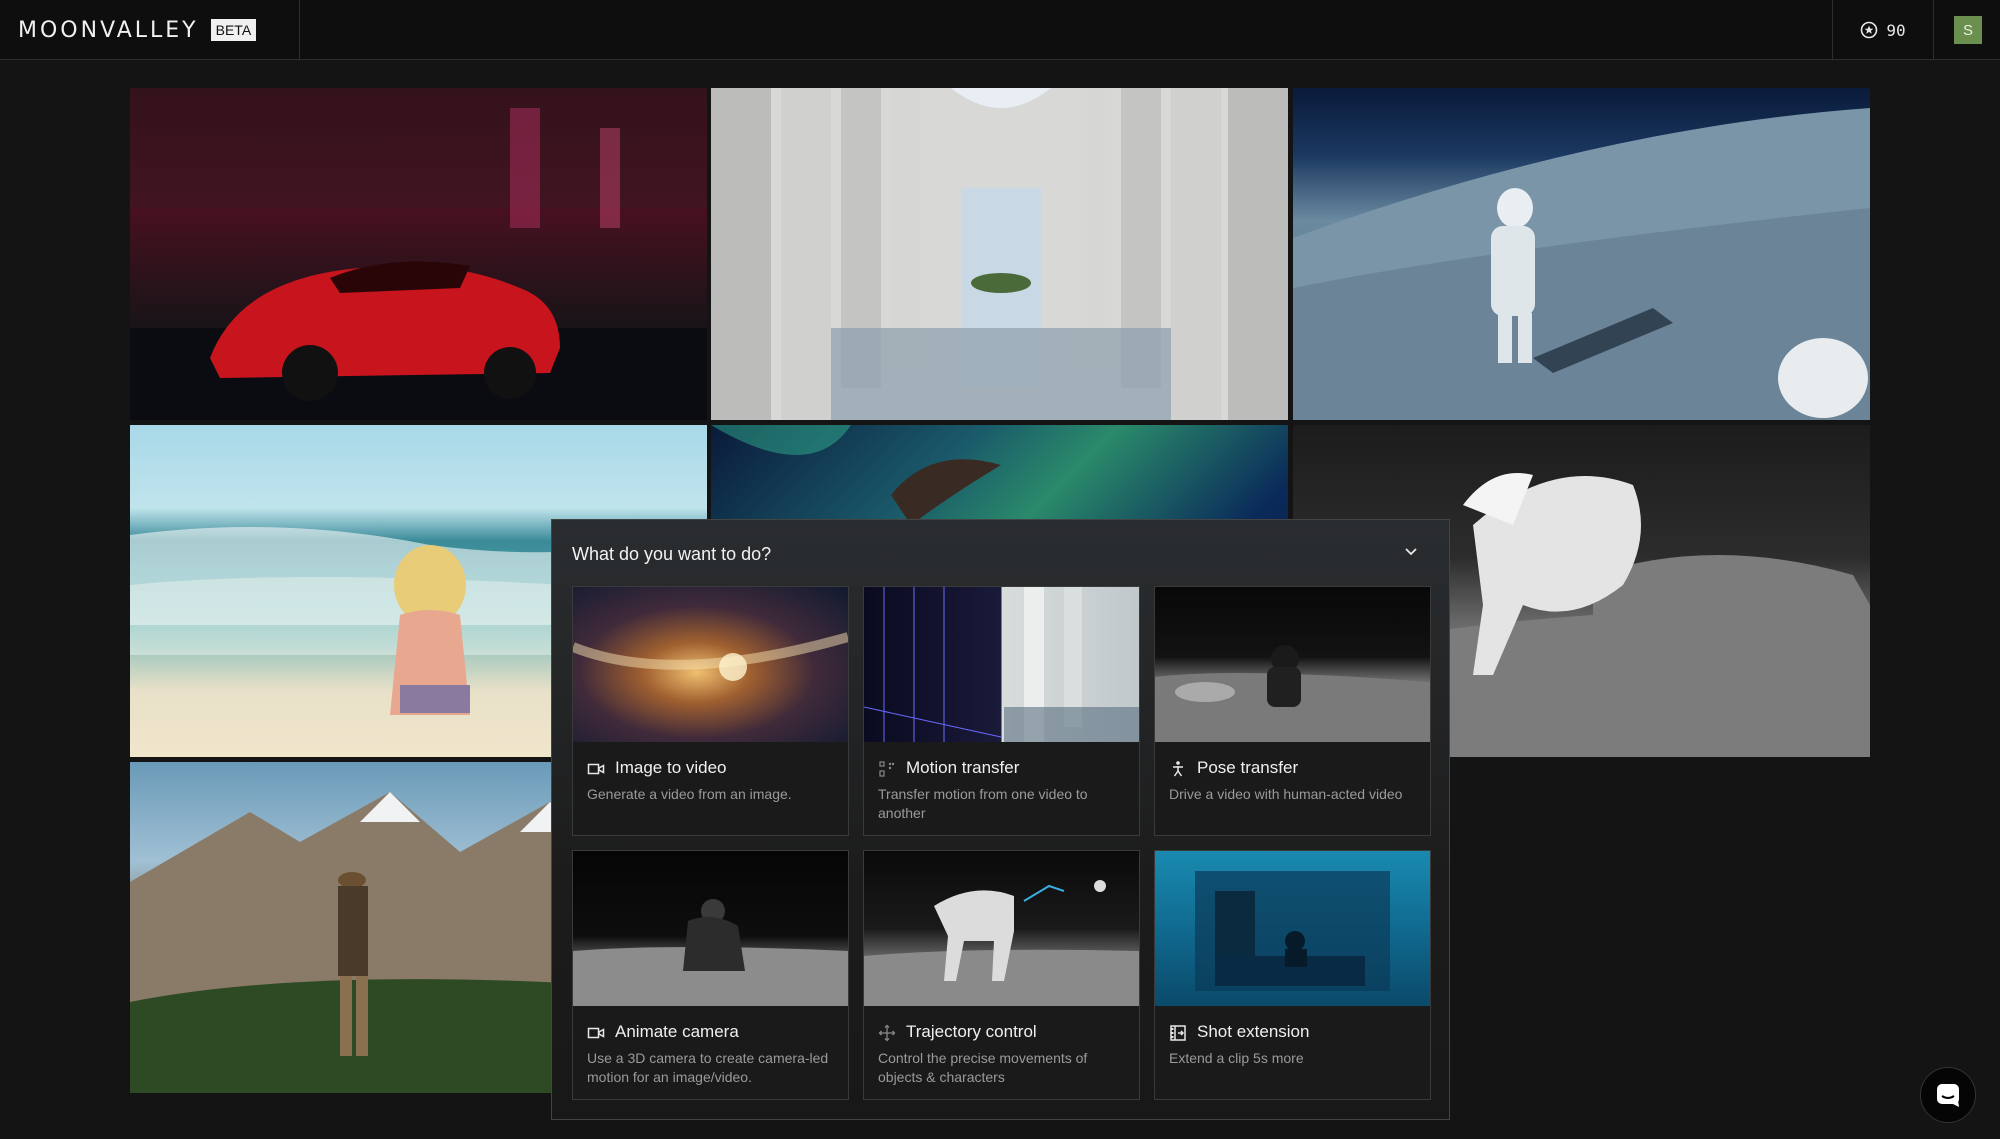 This screenshot has height=1139, width=2000. What do you see at coordinates (689, 794) in the screenshot?
I see `option-description: Generate a video from an image.` at bounding box center [689, 794].